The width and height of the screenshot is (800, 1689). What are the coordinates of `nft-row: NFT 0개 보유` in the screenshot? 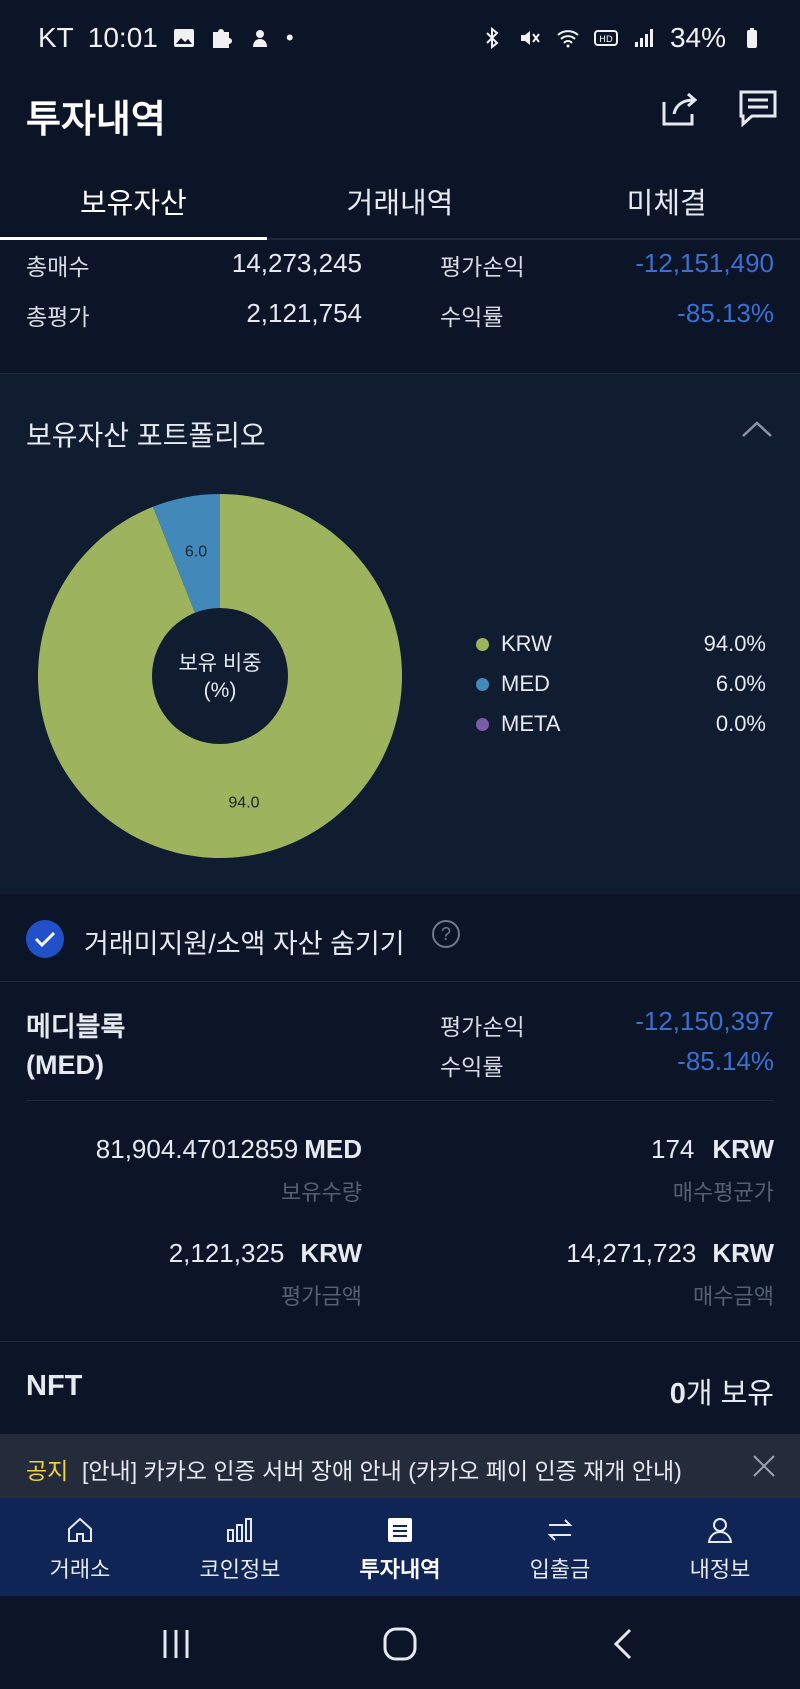 It's located at (400, 1388).